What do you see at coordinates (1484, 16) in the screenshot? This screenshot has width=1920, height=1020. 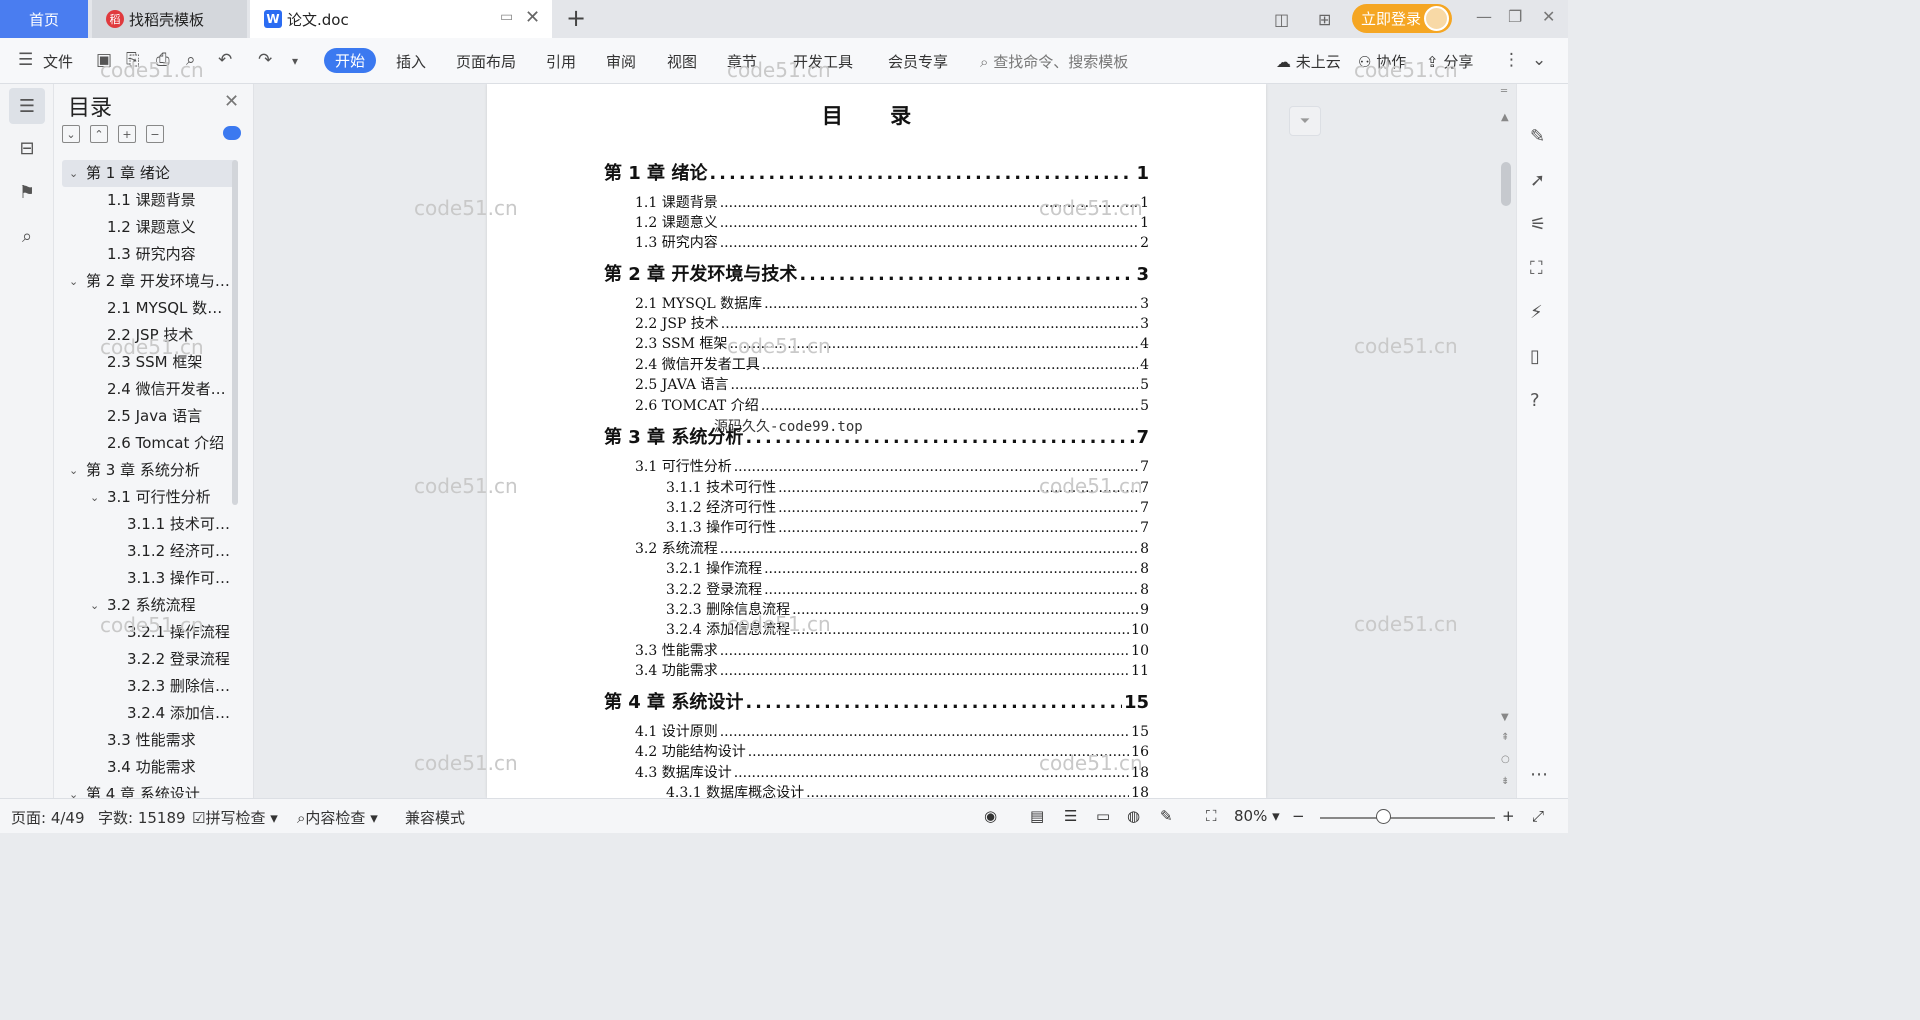 I see `minimize-icon: —` at bounding box center [1484, 16].